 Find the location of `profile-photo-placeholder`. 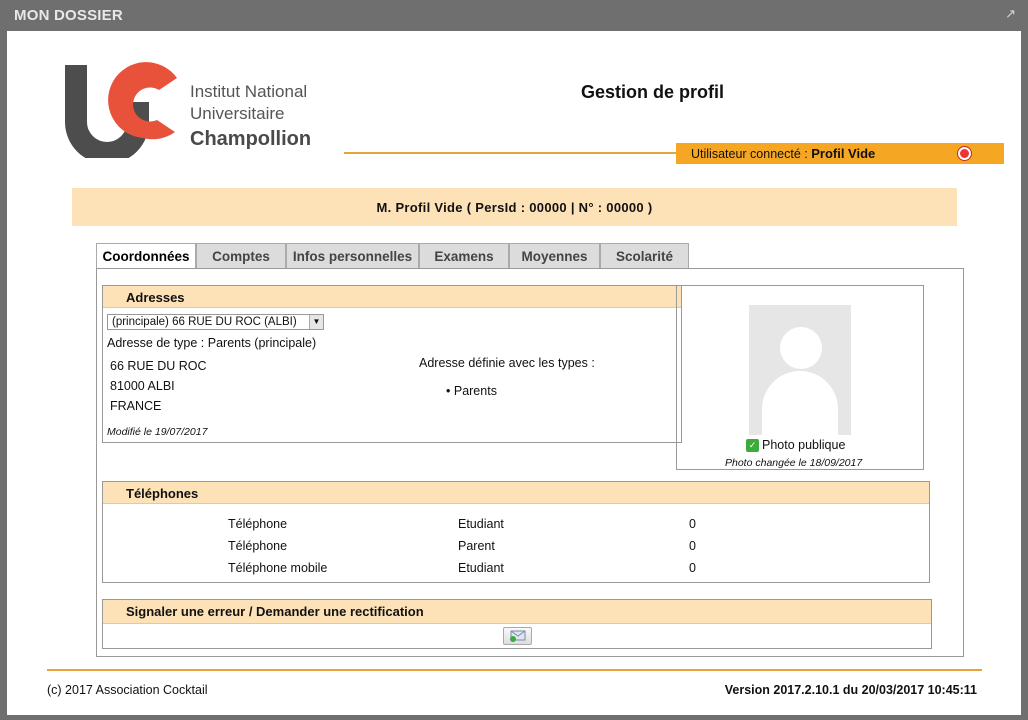

profile-photo-placeholder is located at coordinates (800, 370).